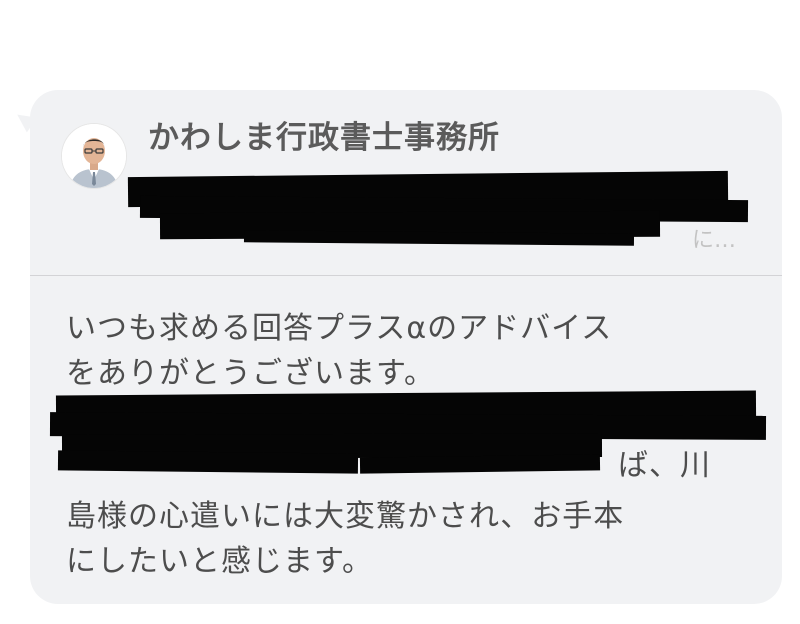 This screenshot has width=800, height=624. What do you see at coordinates (406, 275) in the screenshot?
I see `divider` at bounding box center [406, 275].